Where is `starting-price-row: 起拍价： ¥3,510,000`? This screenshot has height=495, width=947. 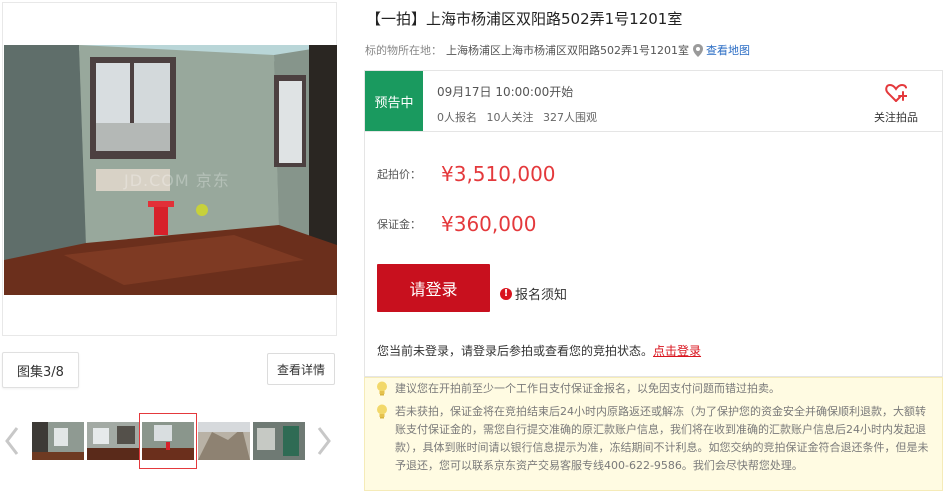
starting-price-row: 起拍价： ¥3,510,000 is located at coordinates (466, 174).